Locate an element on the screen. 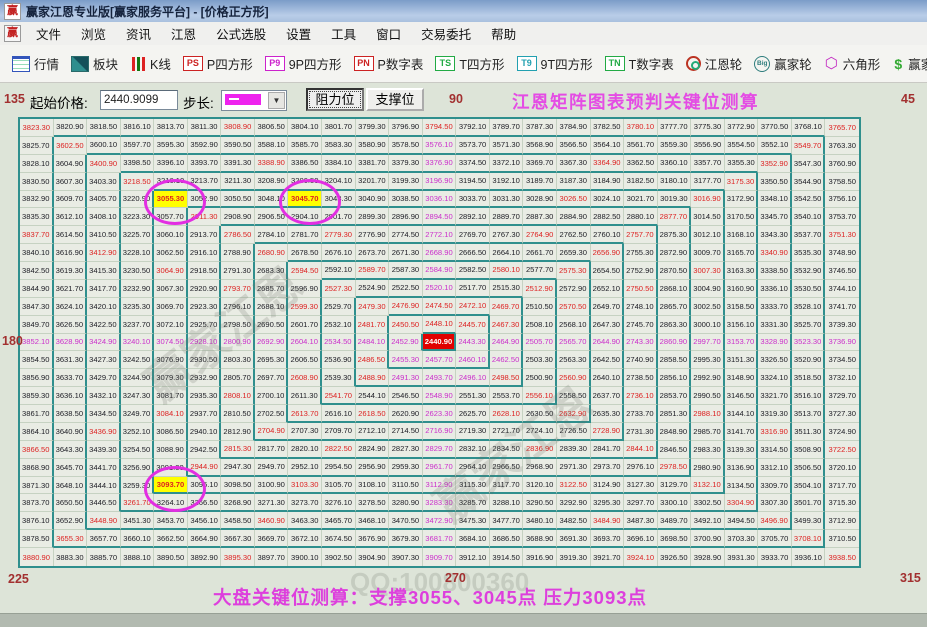  matrix-cell: 2472.10 is located at coordinates (473, 306).